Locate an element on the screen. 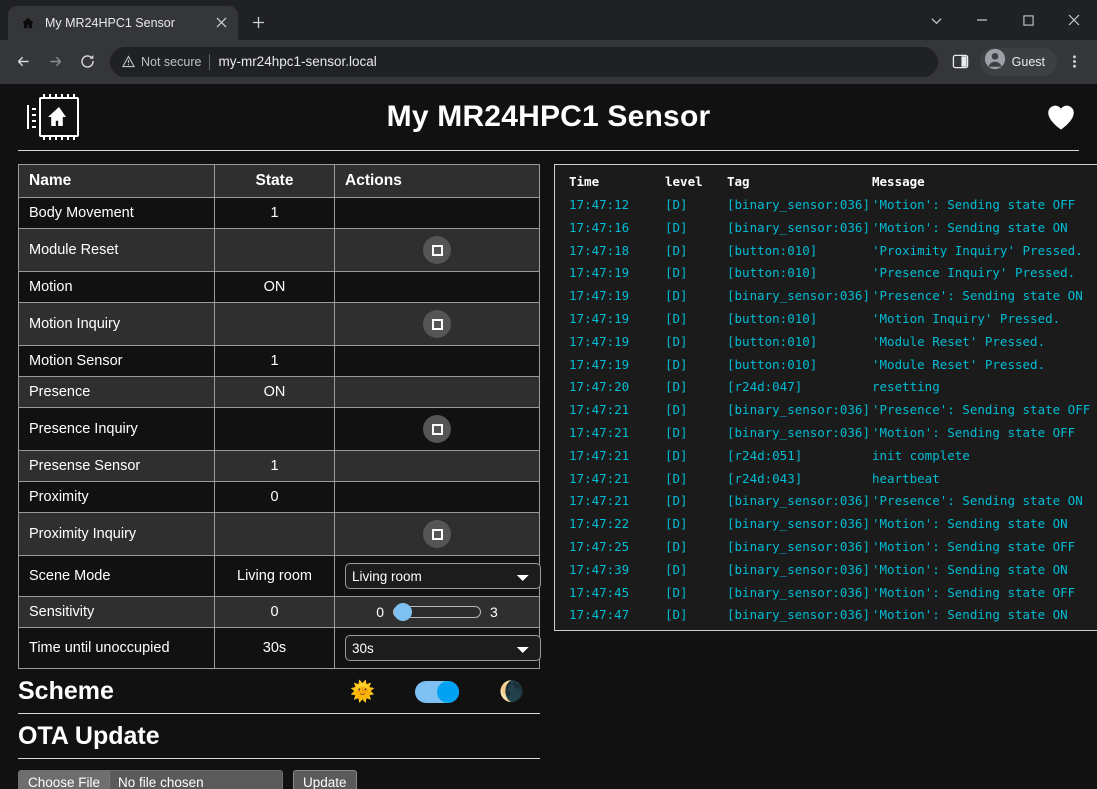 The width and height of the screenshot is (1097, 789). table-row: Proximity 0 is located at coordinates (279, 497).